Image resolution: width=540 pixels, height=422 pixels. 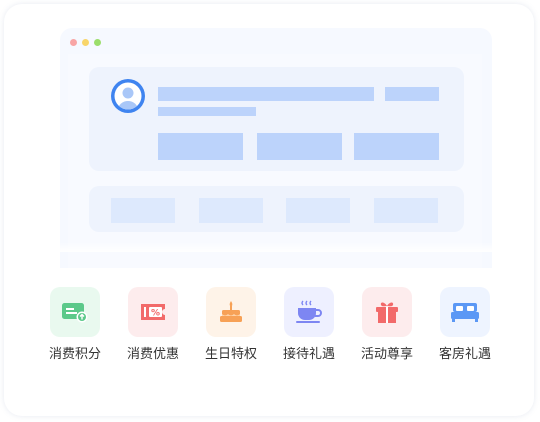 I want to click on window-maximize-dot-icon, so click(x=97, y=42).